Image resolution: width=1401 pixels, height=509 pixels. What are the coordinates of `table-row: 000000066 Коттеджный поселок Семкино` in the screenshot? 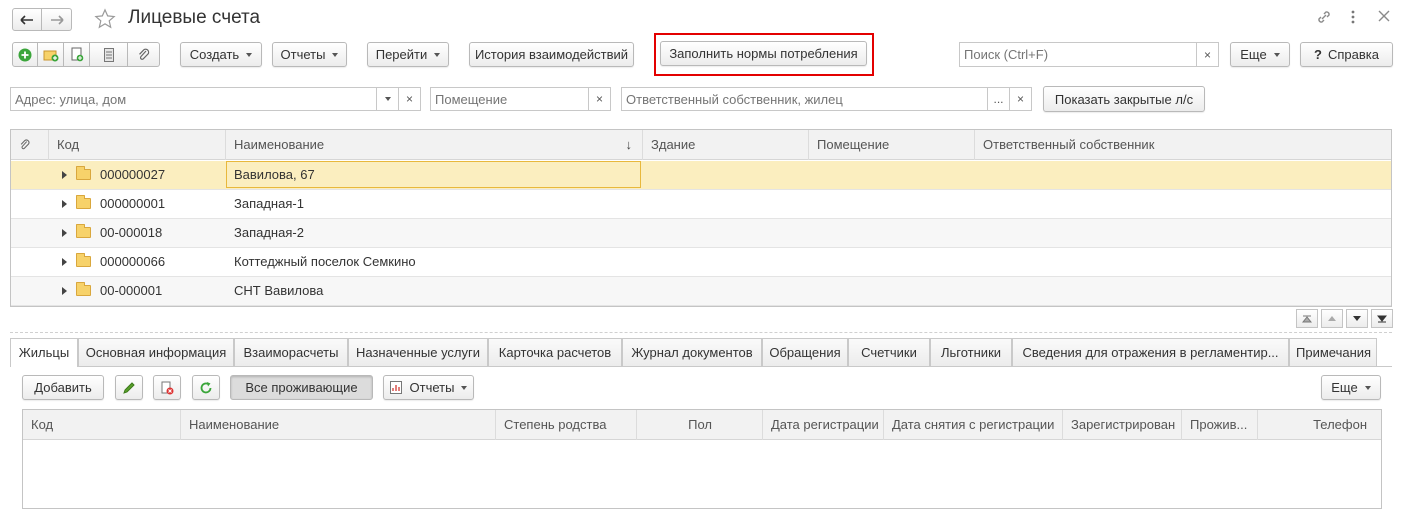 It's located at (701, 262).